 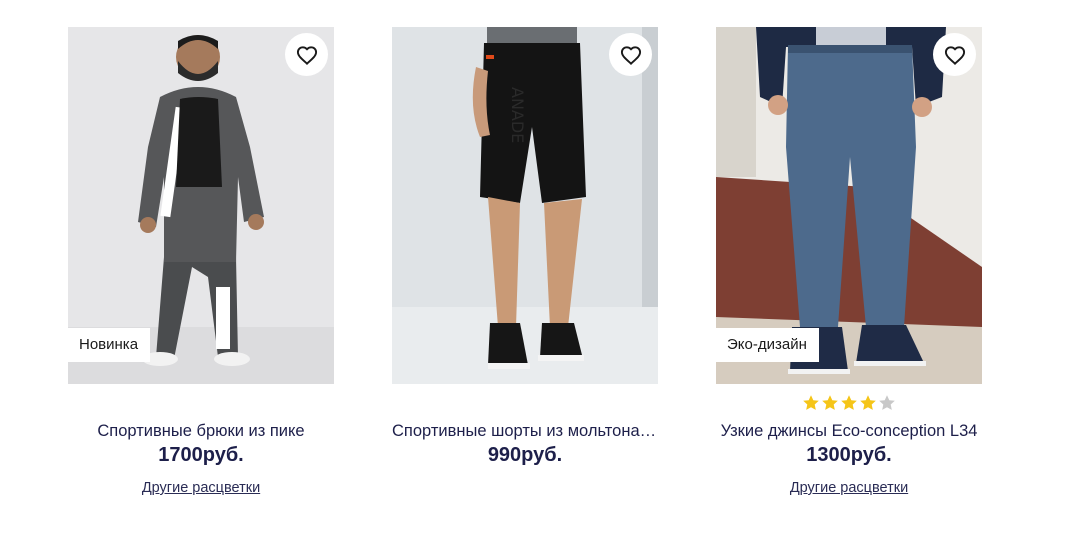 I want to click on product-price: 1700руб., so click(x=201, y=455).